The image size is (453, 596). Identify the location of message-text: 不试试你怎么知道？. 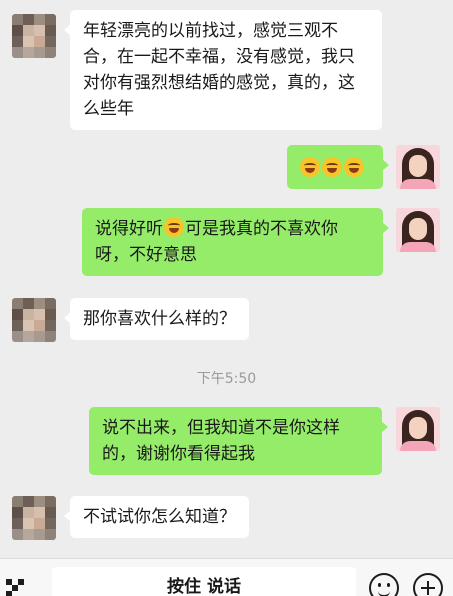
(159, 517).